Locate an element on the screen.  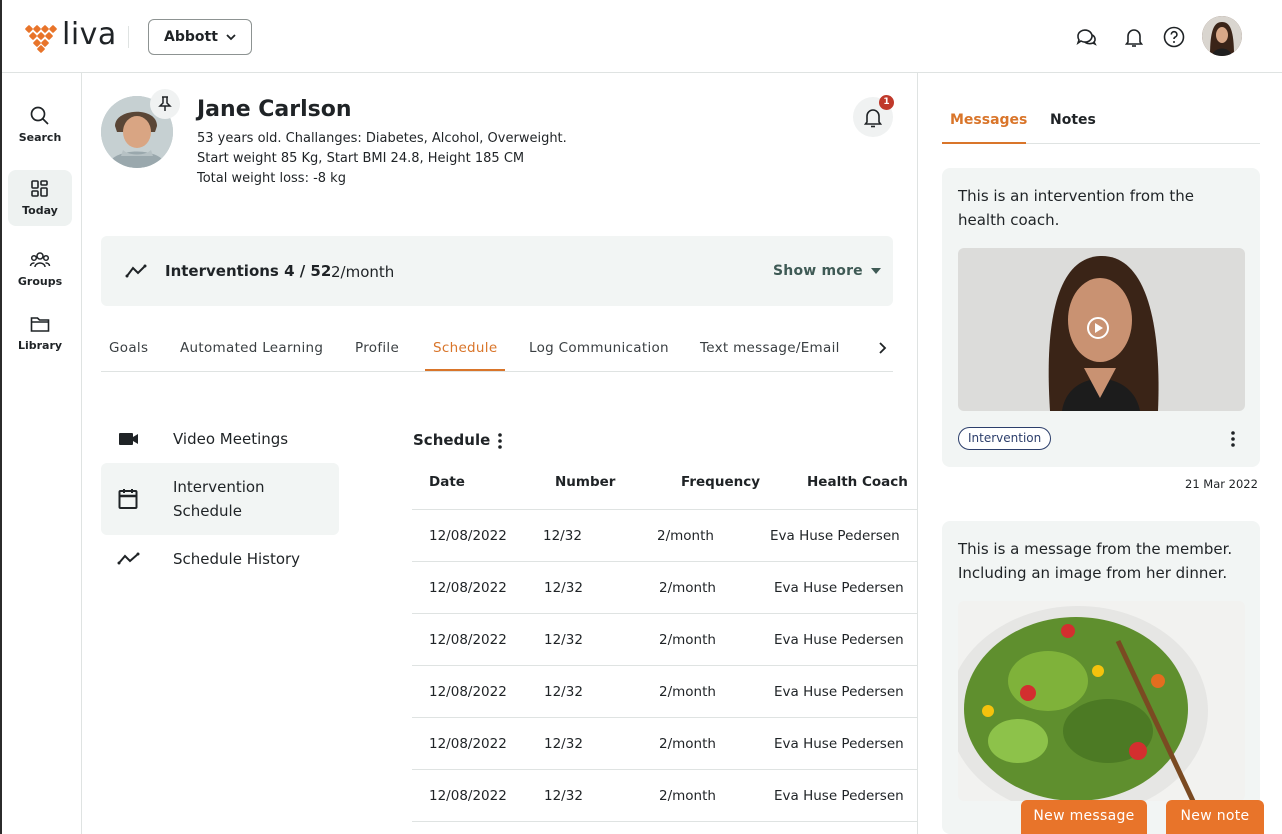
nav-item-label: Groups is located at coordinates (40, 281).